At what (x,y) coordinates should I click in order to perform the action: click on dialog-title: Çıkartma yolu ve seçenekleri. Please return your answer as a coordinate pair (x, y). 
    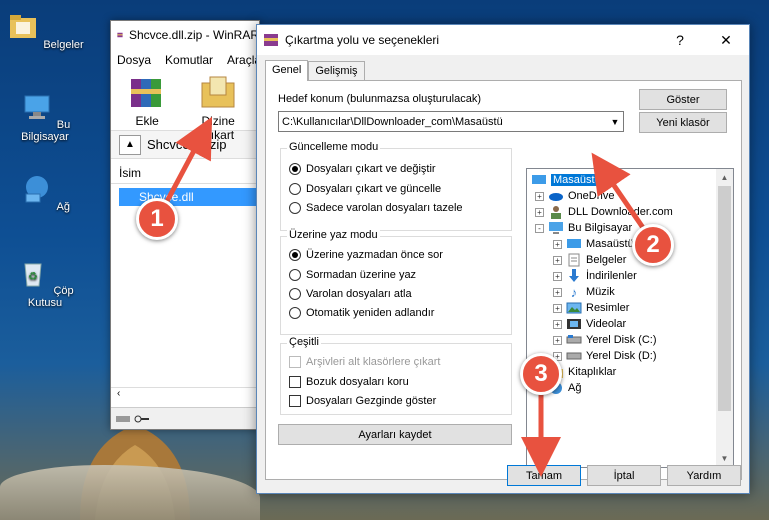
    Looking at the image, I should click on (362, 40).